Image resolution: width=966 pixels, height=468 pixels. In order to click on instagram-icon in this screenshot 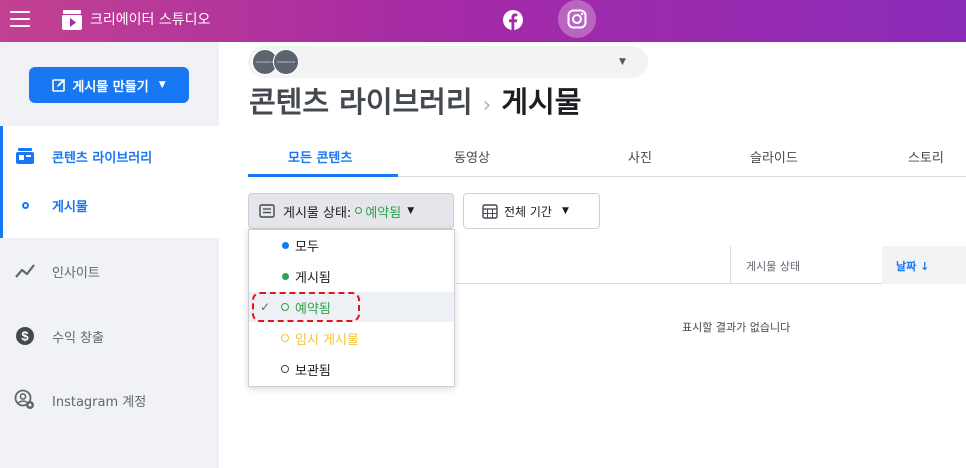, I will do `click(577, 19)`.